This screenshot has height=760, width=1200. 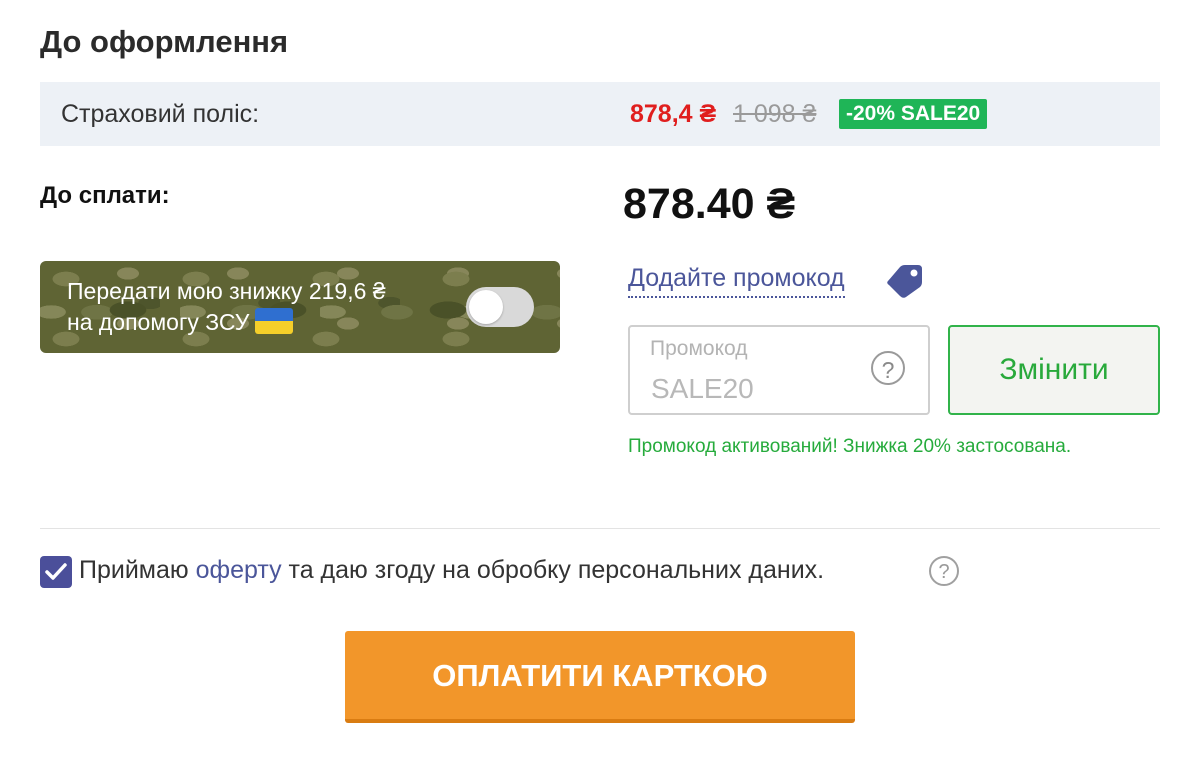 I want to click on promo-input-box: Промокод SALE20 ?, so click(x=779, y=370).